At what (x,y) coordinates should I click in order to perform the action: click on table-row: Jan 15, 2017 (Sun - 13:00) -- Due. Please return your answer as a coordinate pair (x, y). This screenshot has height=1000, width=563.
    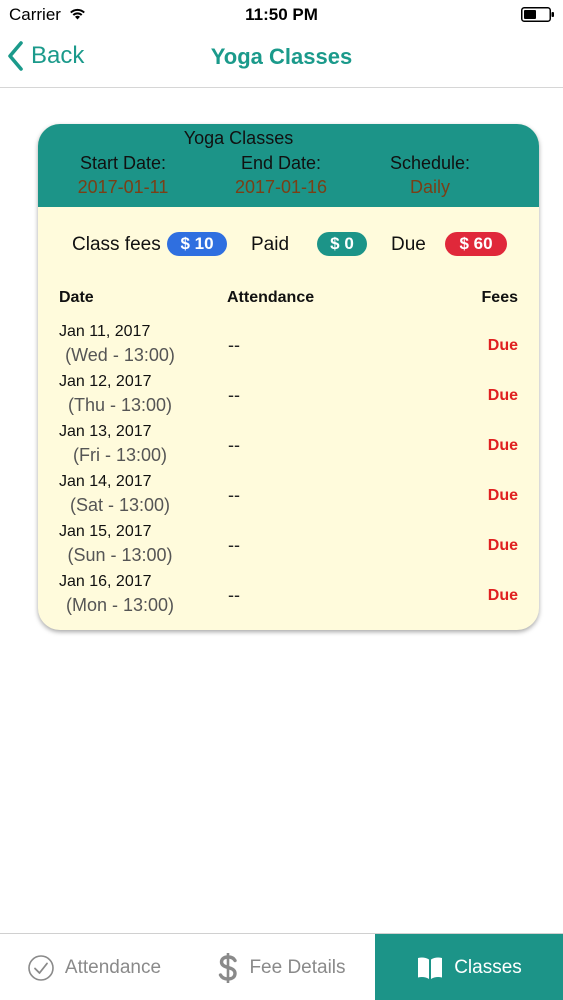
    Looking at the image, I should click on (288, 548).